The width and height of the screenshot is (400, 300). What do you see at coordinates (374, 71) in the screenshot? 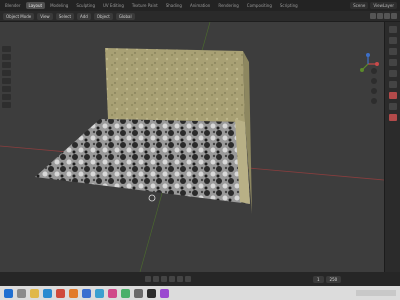
I see `zoom-icon` at bounding box center [374, 71].